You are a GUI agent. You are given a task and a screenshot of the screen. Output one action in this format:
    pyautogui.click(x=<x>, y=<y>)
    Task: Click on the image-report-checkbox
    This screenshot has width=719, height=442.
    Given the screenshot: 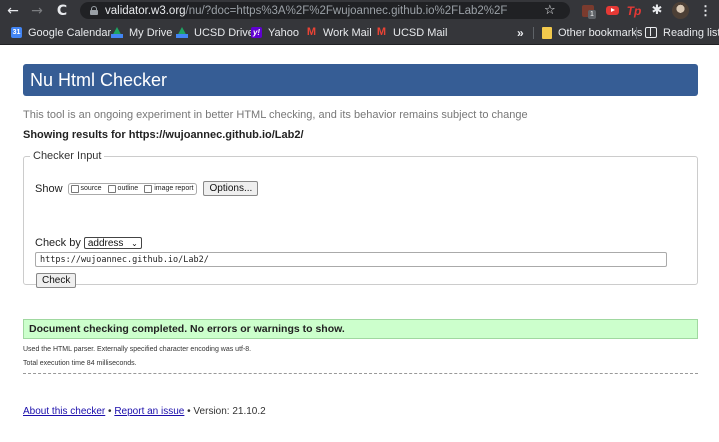 What is the action you would take?
    pyautogui.click(x=148, y=188)
    